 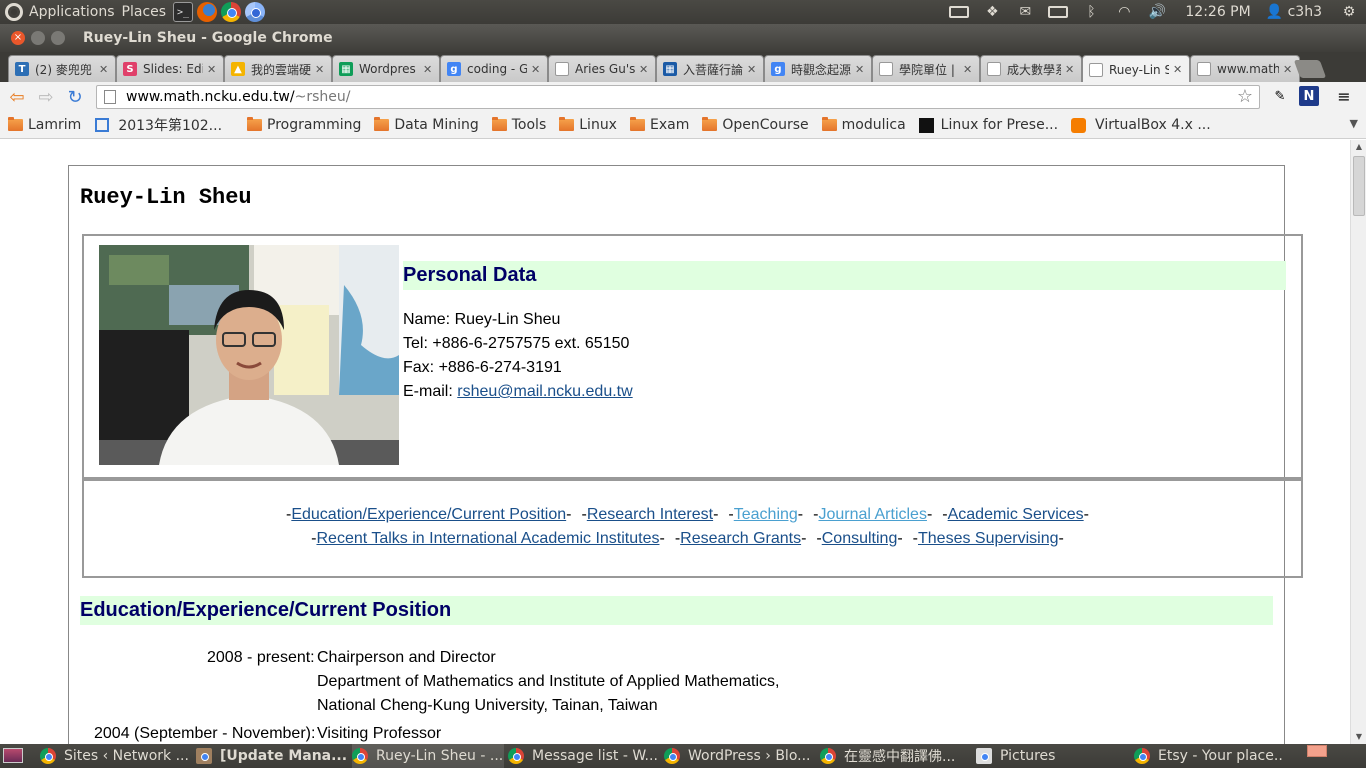 I want to click on bookmark-item: Lamrim, so click(x=44, y=125).